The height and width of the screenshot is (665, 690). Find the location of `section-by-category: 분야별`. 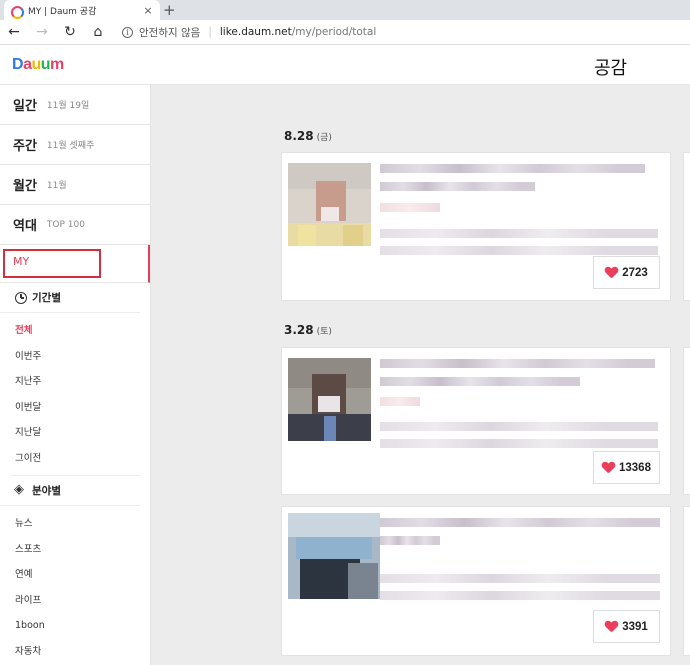

section-by-category: 분야별 is located at coordinates (70, 491).